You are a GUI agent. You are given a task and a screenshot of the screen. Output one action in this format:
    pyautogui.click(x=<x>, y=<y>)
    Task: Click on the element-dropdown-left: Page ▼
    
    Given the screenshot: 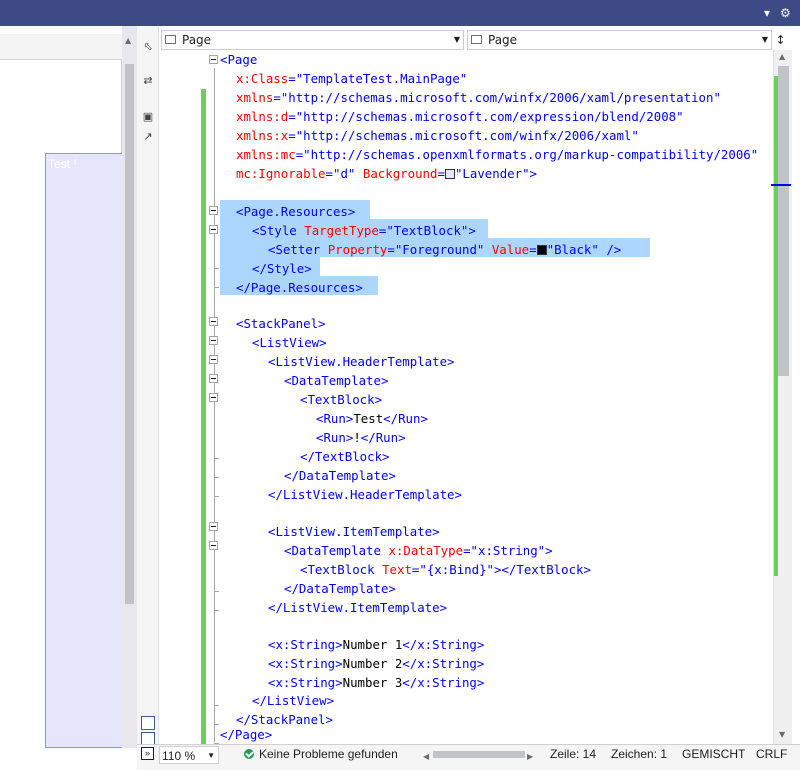 What is the action you would take?
    pyautogui.click(x=312, y=40)
    